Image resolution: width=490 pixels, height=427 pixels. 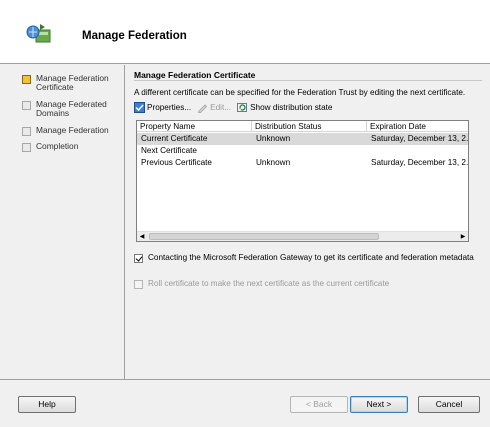 I want to click on column-header-property-name: Property Name, so click(x=194, y=126).